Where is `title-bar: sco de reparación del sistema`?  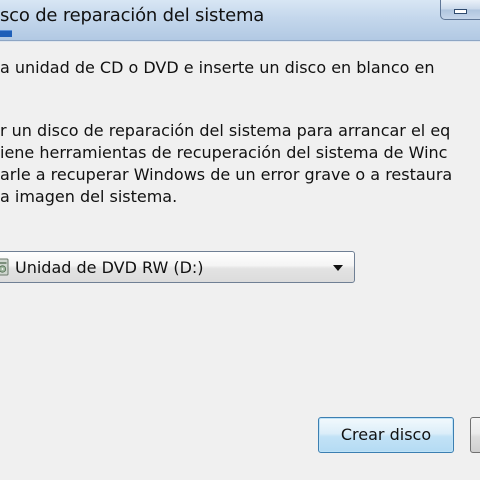
title-bar: sco de reparación del sistema is located at coordinates (240, 20).